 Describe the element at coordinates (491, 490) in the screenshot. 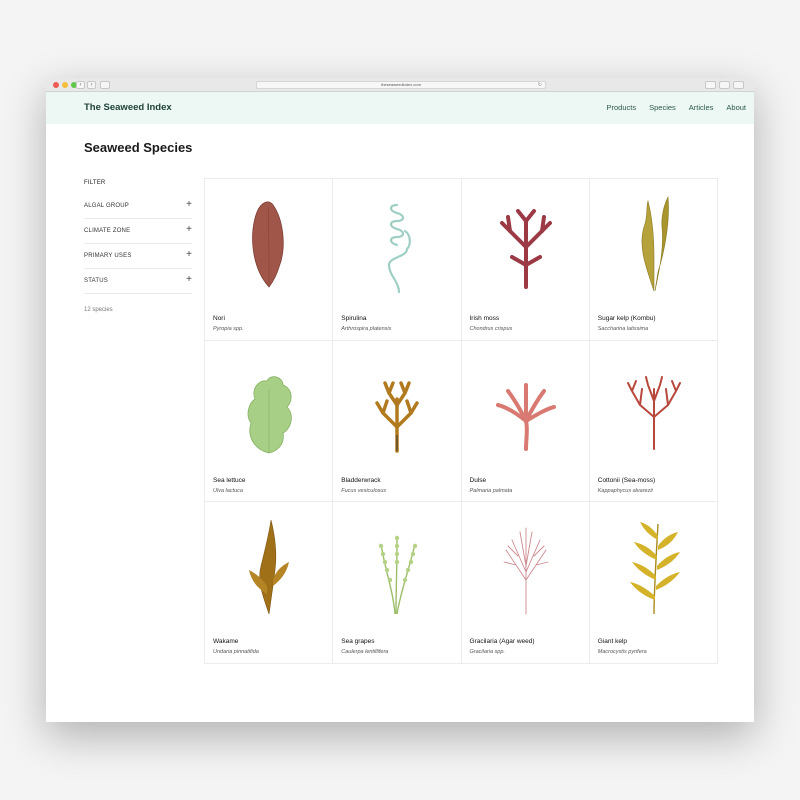

I see `species-scientific-name: Palmaria palmata` at that location.